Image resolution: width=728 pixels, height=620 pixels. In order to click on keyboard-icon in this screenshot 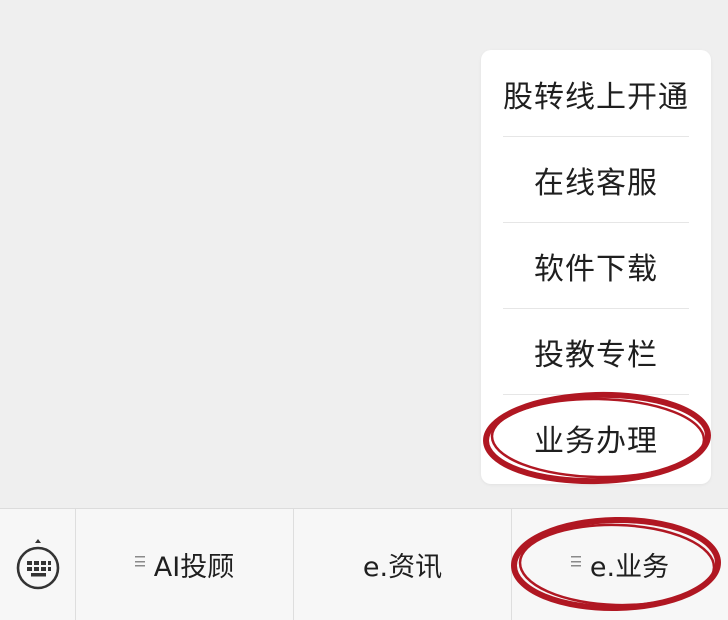, I will do `click(37, 563)`.